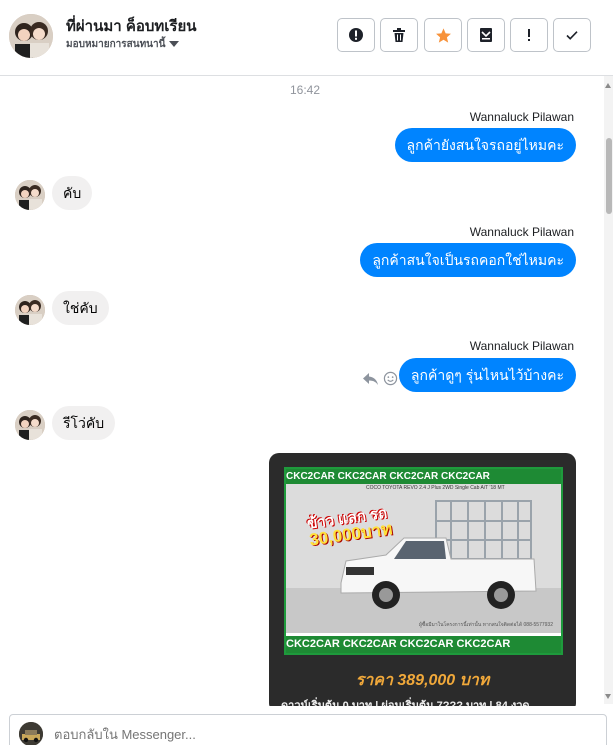 The image size is (613, 745). I want to click on reply-composer, so click(308, 729).